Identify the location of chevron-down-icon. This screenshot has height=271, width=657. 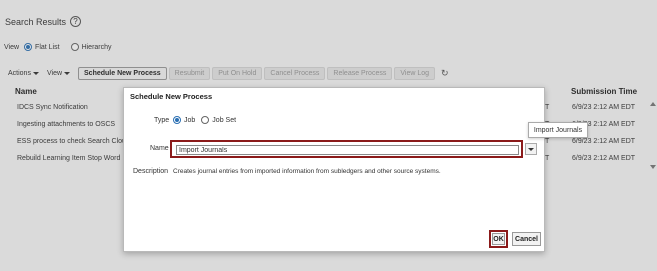
(531, 149).